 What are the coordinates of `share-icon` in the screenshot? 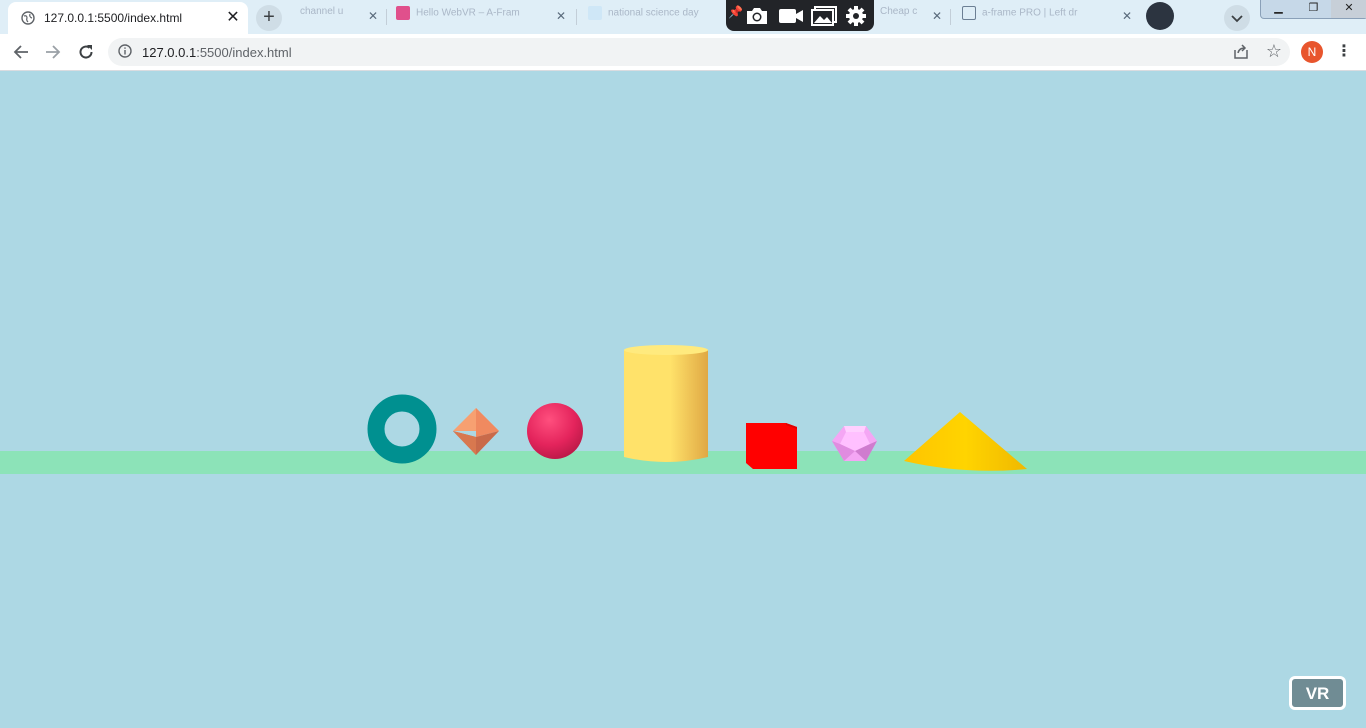 It's located at (1241, 52).